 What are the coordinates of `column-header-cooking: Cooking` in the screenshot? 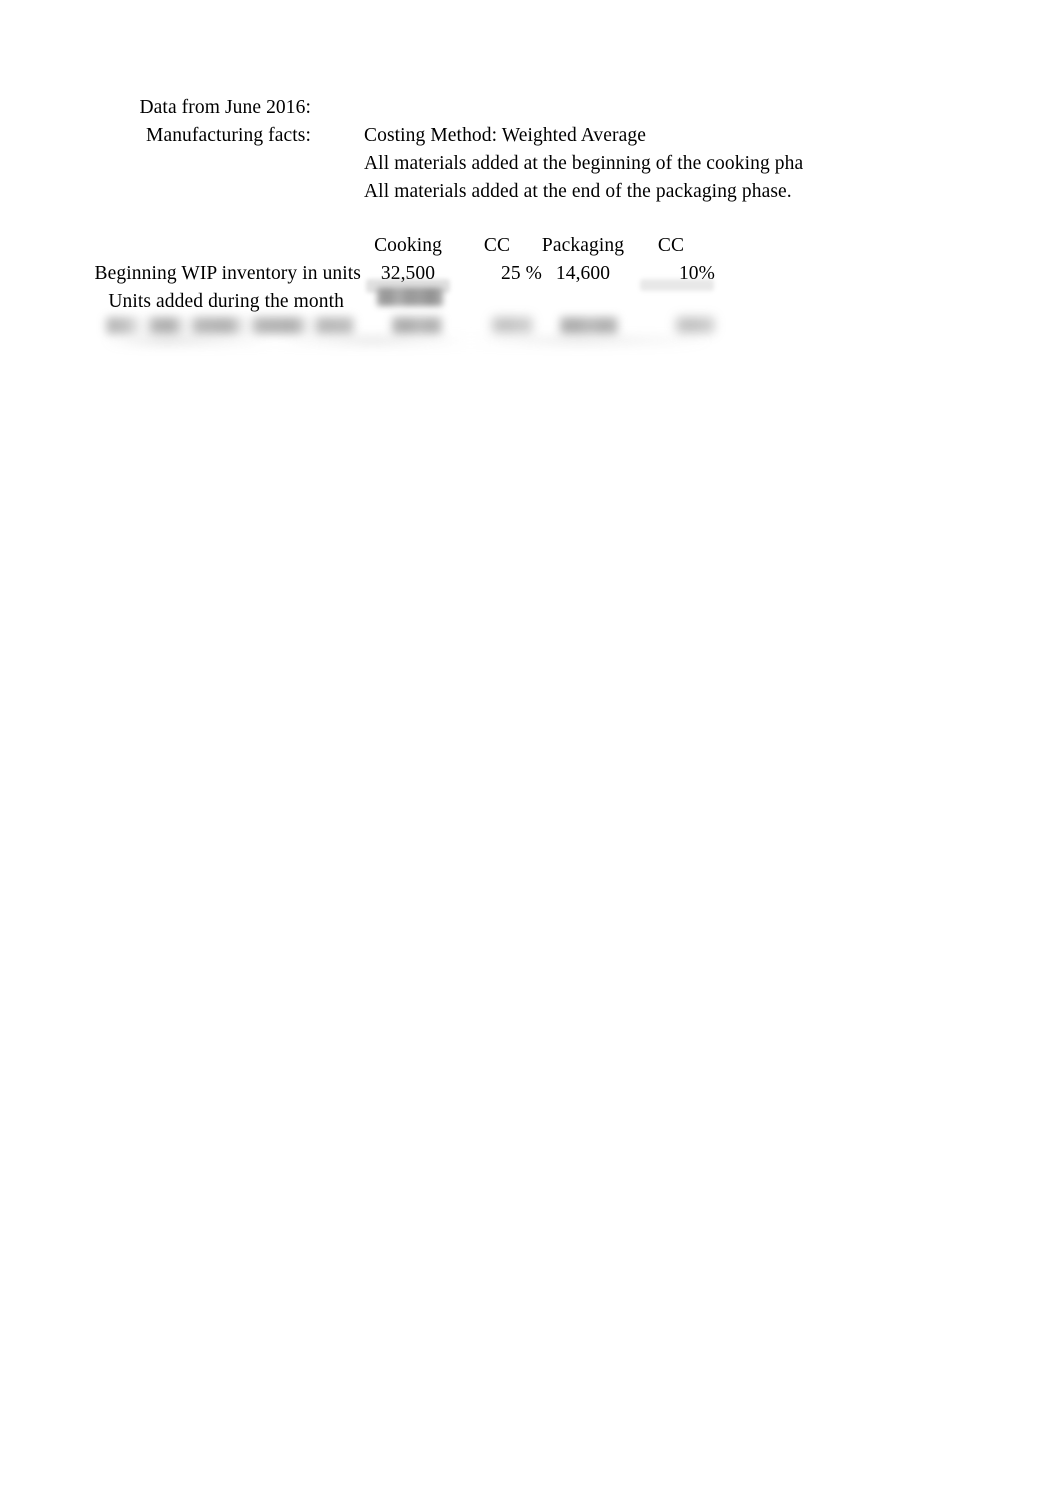 It's located at (408, 245).